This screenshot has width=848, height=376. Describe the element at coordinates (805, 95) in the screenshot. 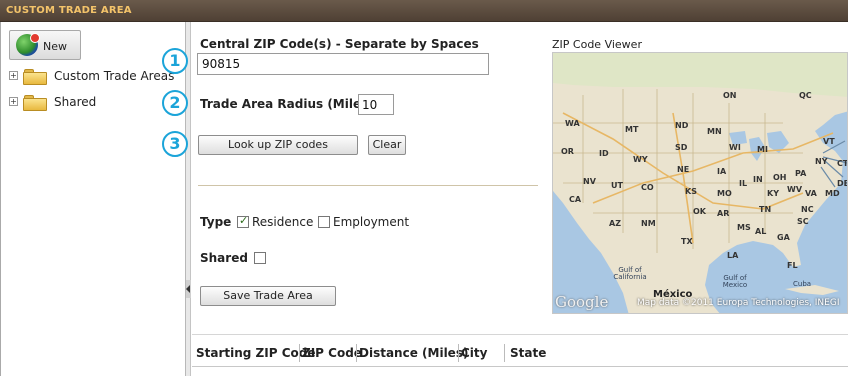

I see `map-state-label-qc: QC` at that location.